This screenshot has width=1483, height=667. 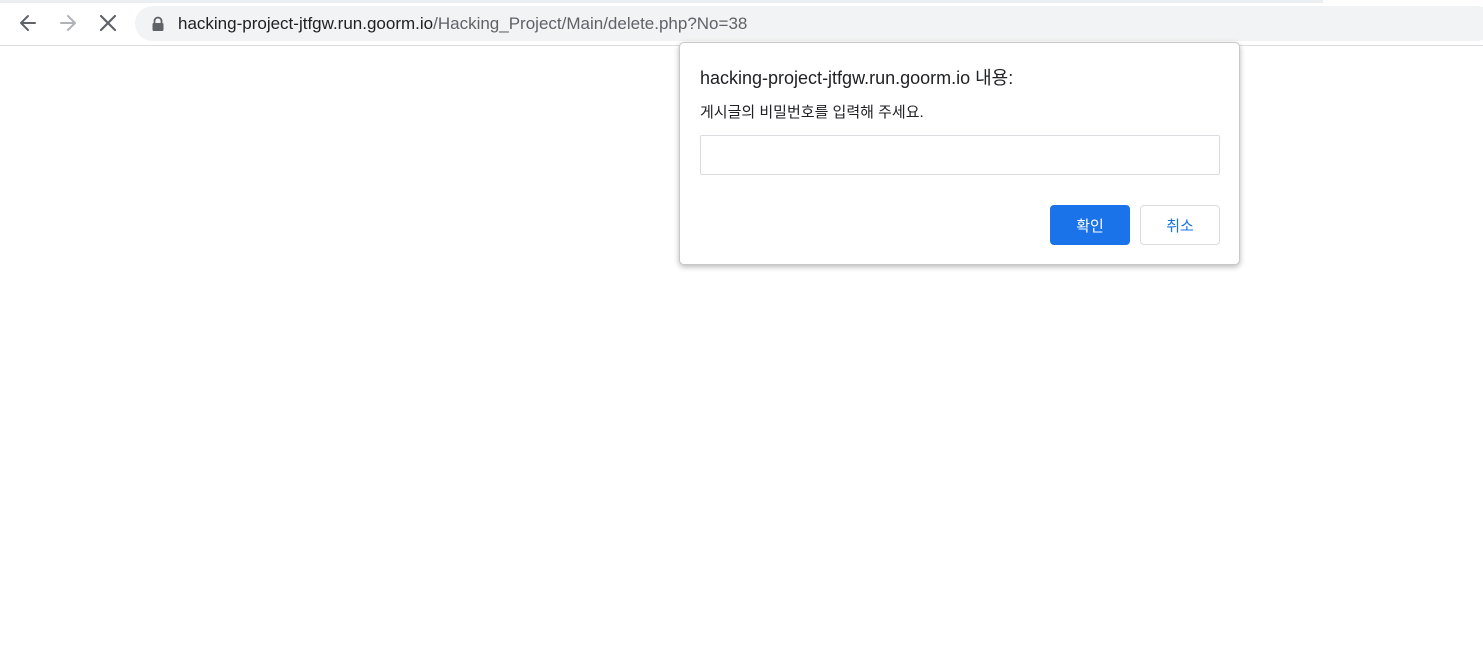 What do you see at coordinates (1090, 225) in the screenshot?
I see `ok-button: 확인` at bounding box center [1090, 225].